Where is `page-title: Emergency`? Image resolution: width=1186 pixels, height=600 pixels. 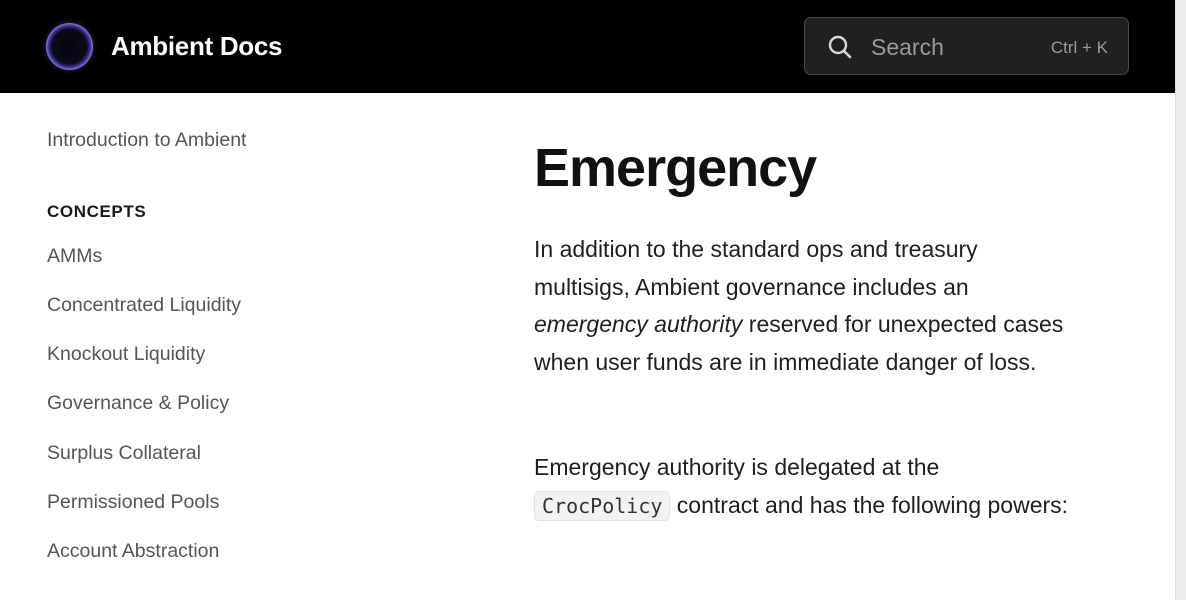 page-title: Emergency is located at coordinates (675, 168).